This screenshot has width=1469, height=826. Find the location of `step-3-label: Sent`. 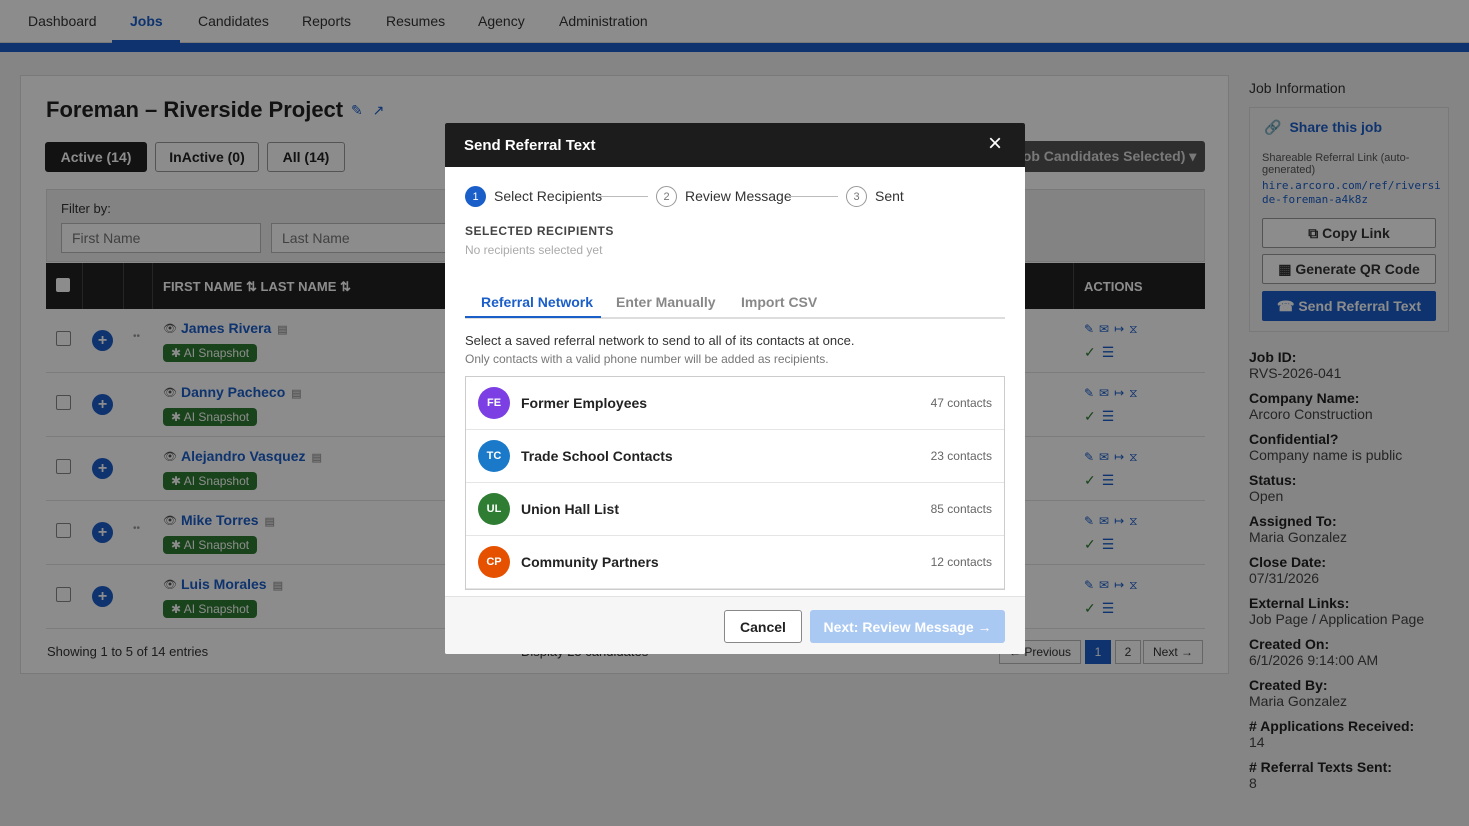

step-3-label: Sent is located at coordinates (889, 196).